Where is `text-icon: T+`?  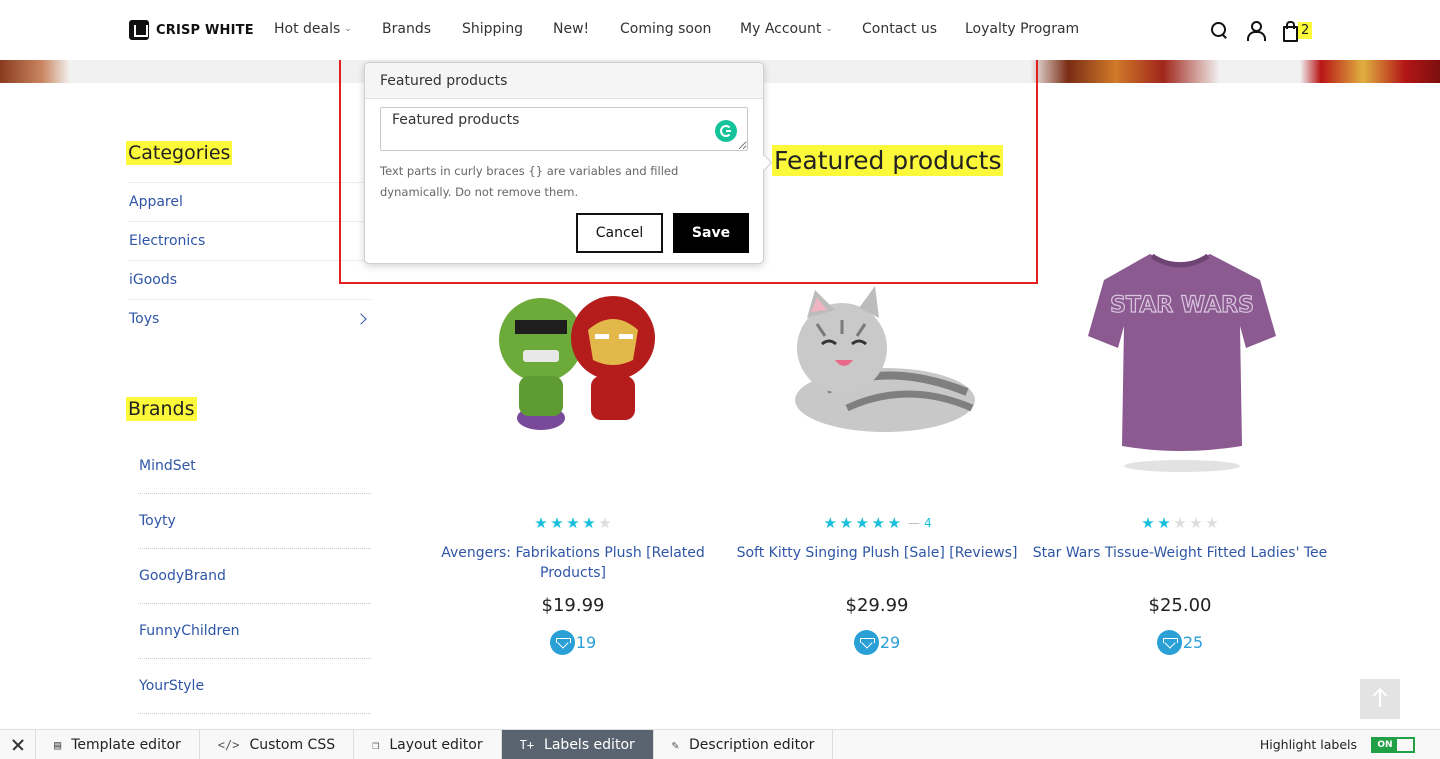 text-icon: T+ is located at coordinates (527, 745).